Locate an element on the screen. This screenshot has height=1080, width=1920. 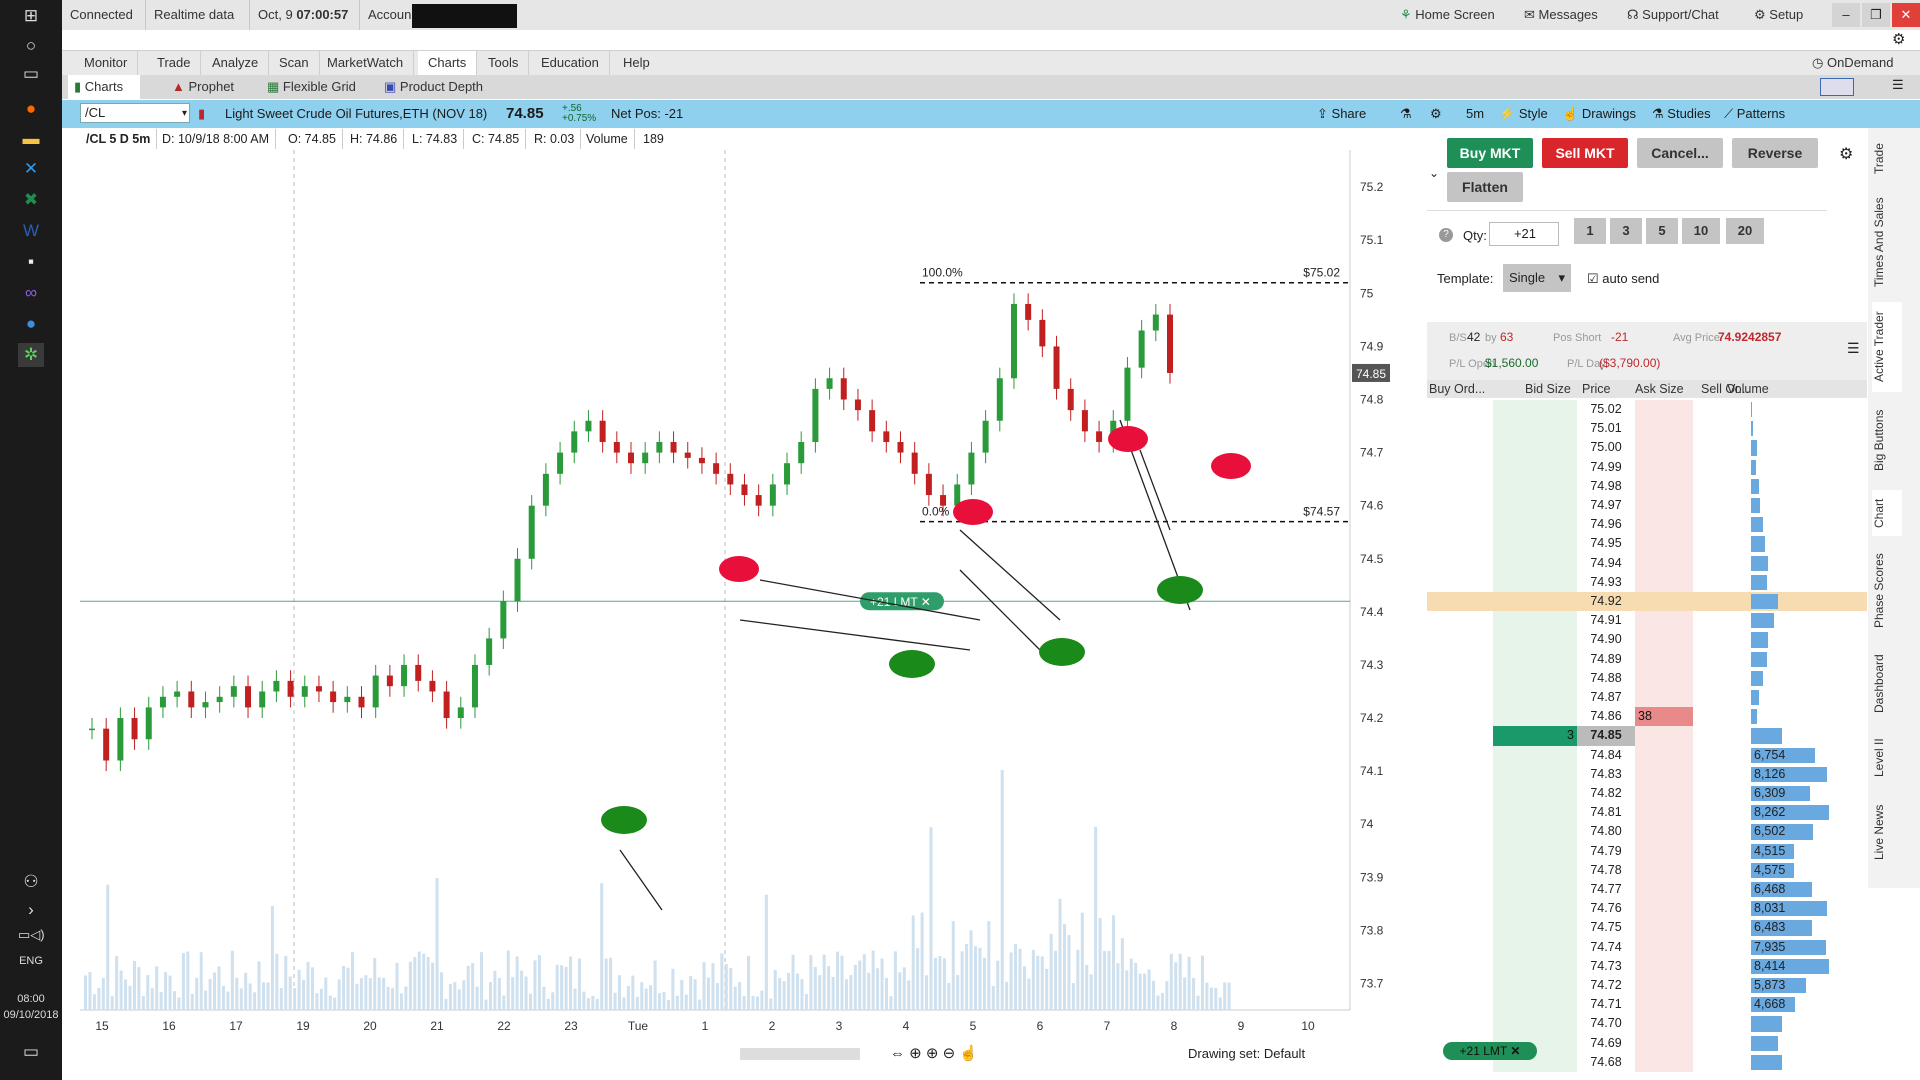
nav-marketwatch: MarketWatch is located at coordinates (366, 63).